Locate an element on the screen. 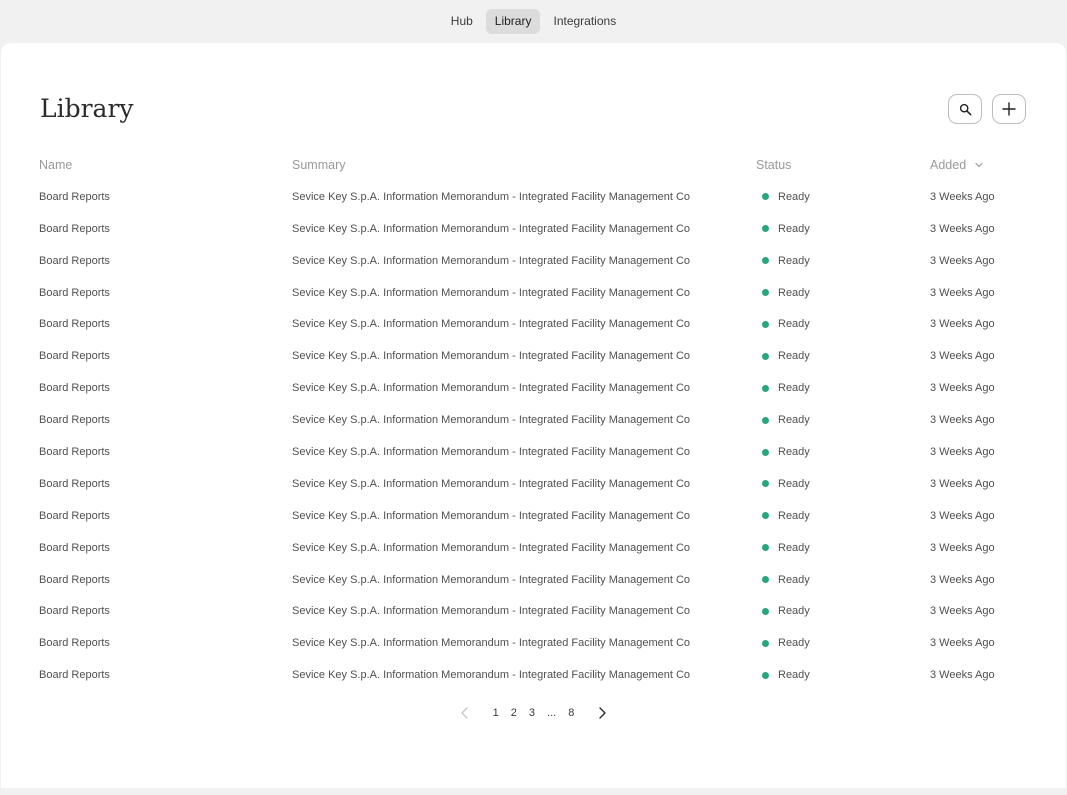  next-page-button is located at coordinates (602, 713).